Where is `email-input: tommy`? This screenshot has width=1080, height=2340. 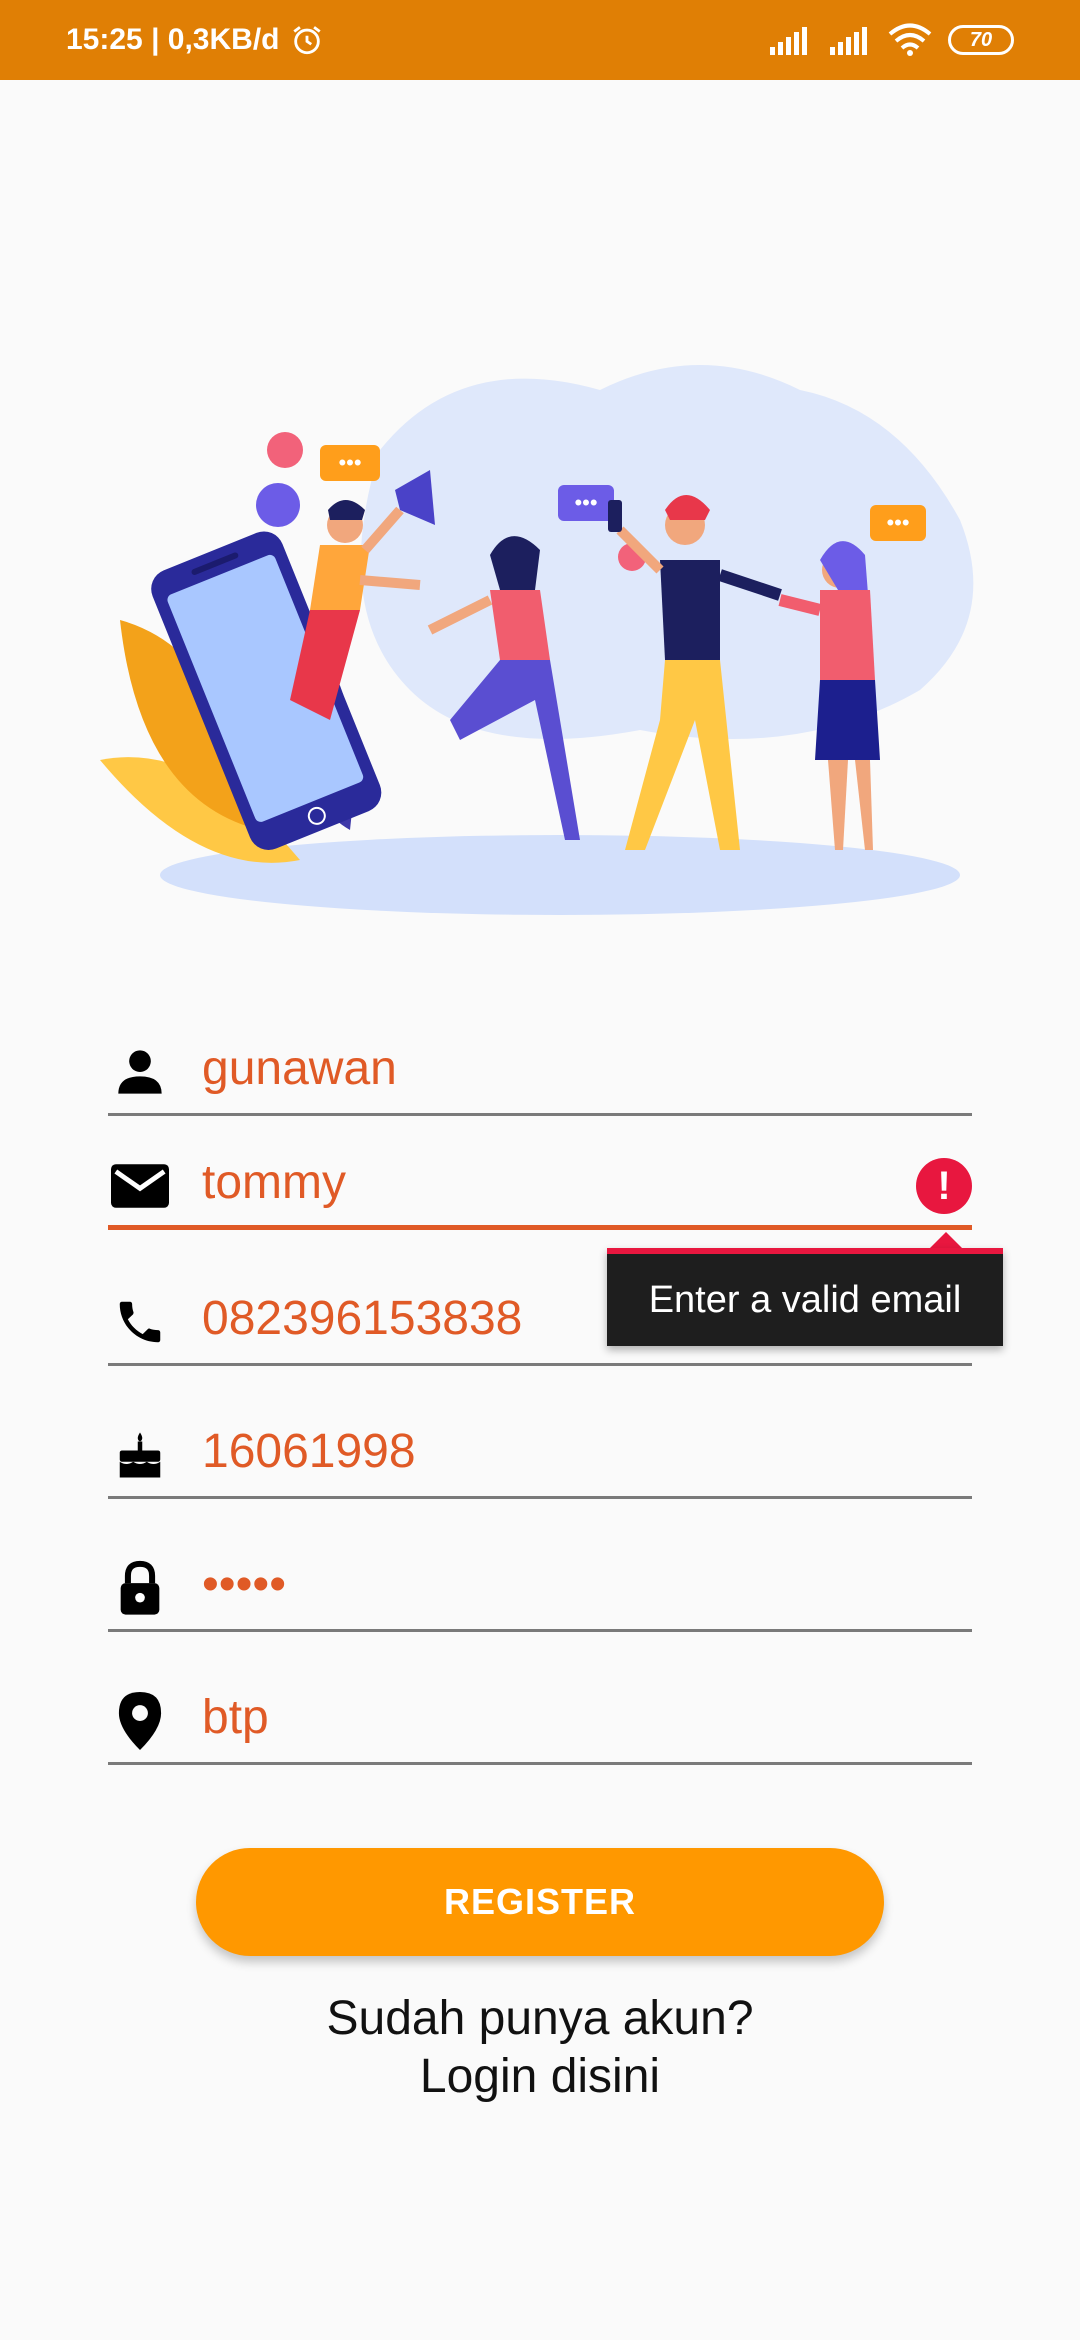
email-input: tommy is located at coordinates (274, 1183).